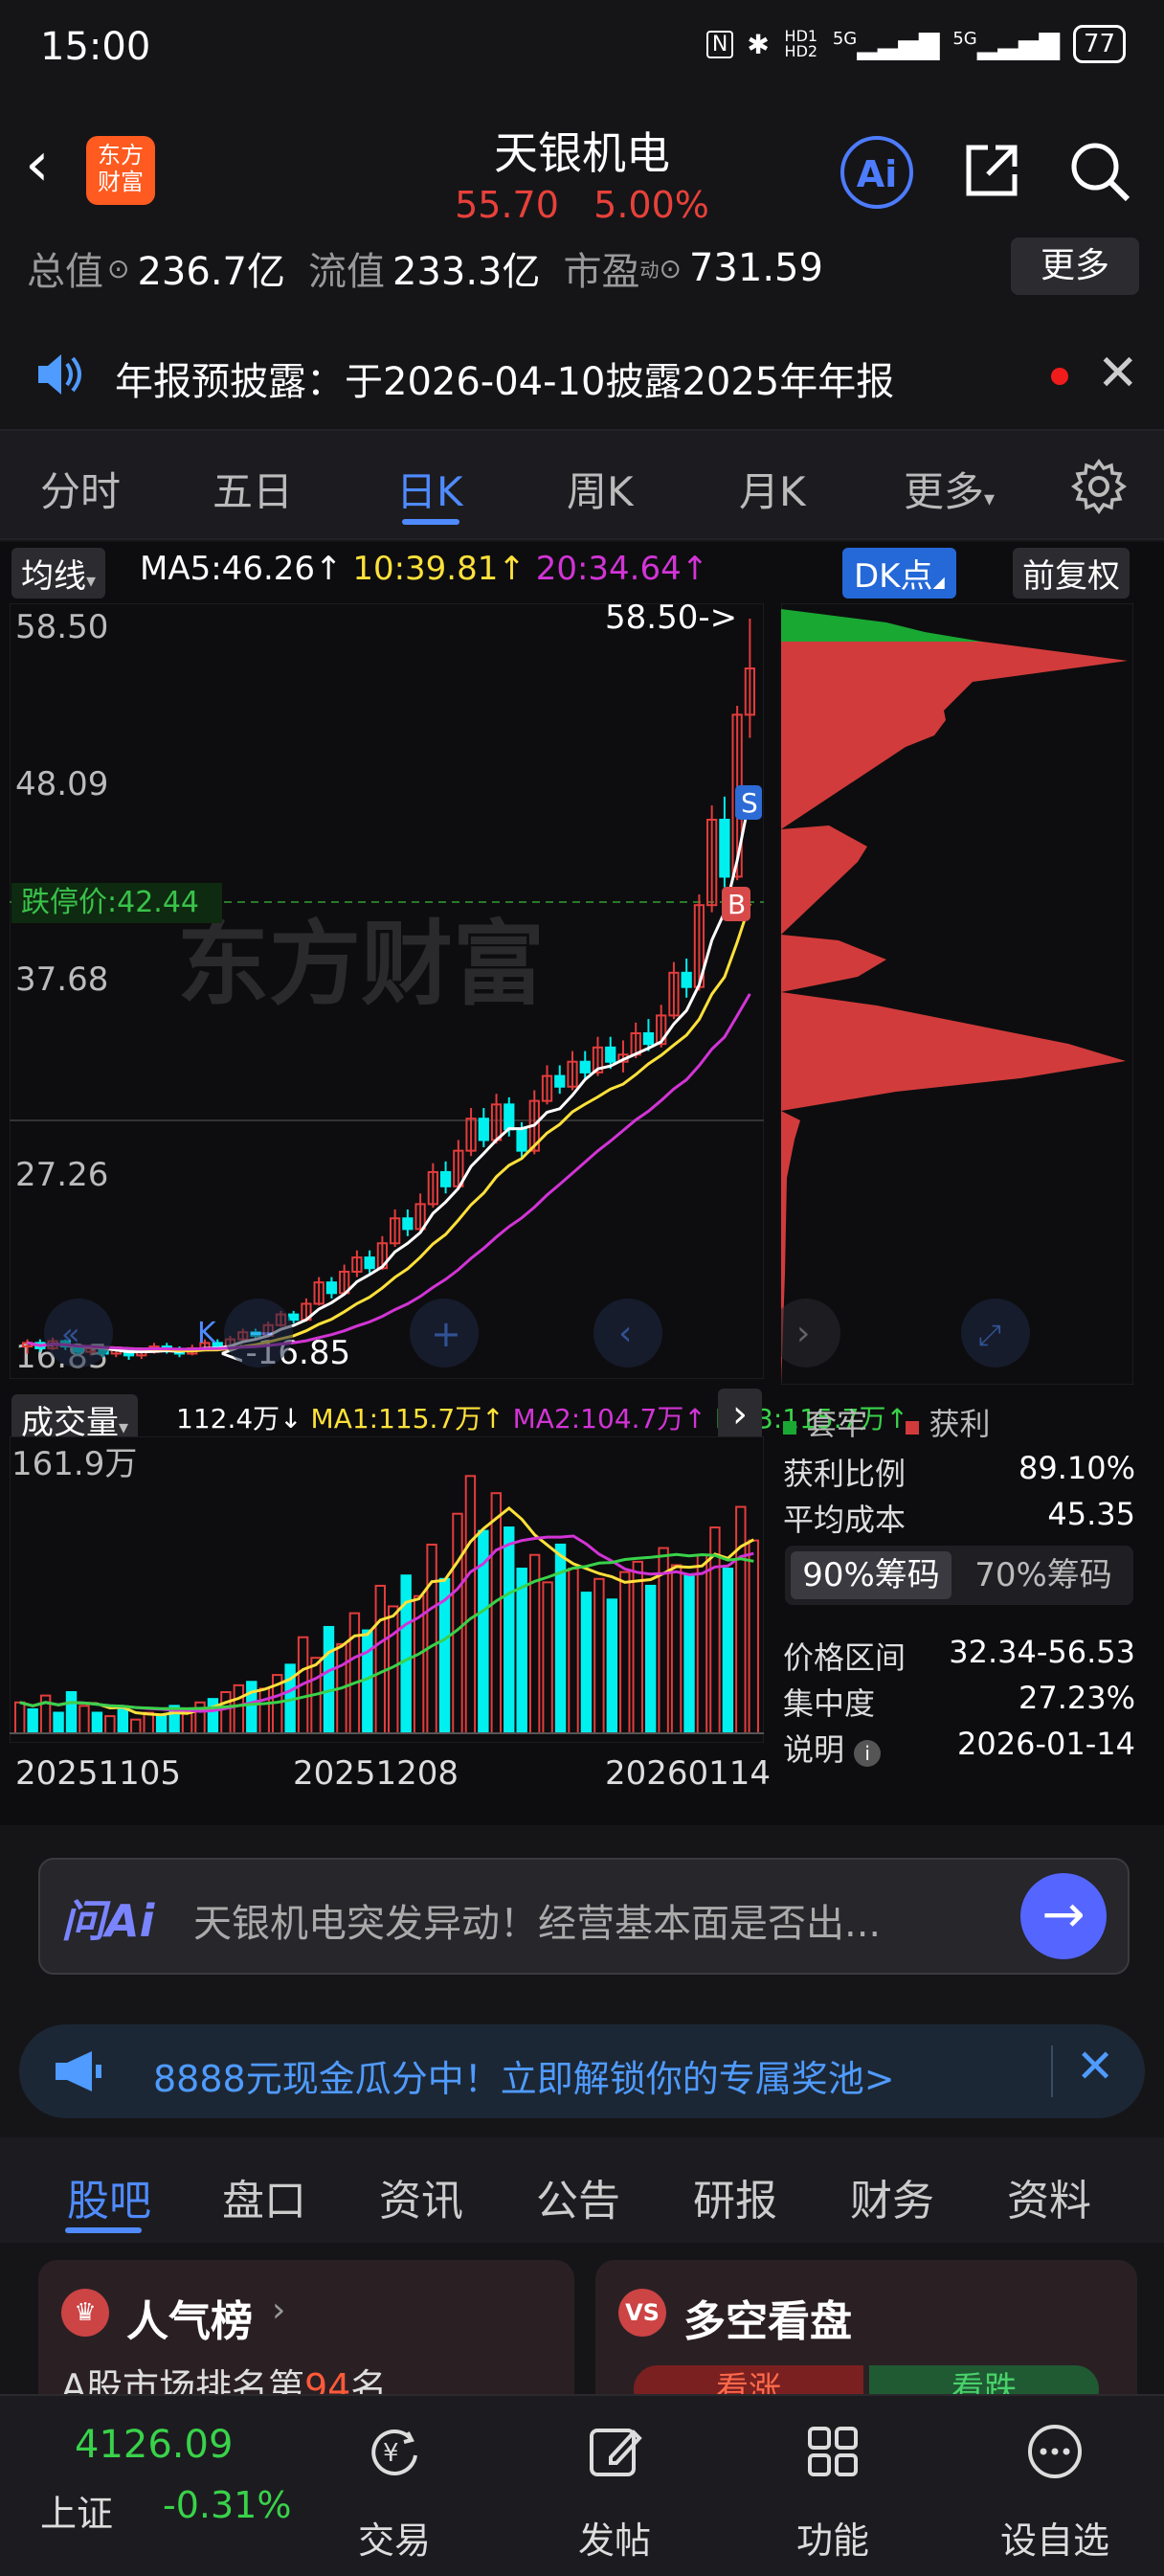 The height and width of the screenshot is (2576, 1164). Describe the element at coordinates (830, 1703) in the screenshot. I see `chip-row-label: 集中度` at that location.